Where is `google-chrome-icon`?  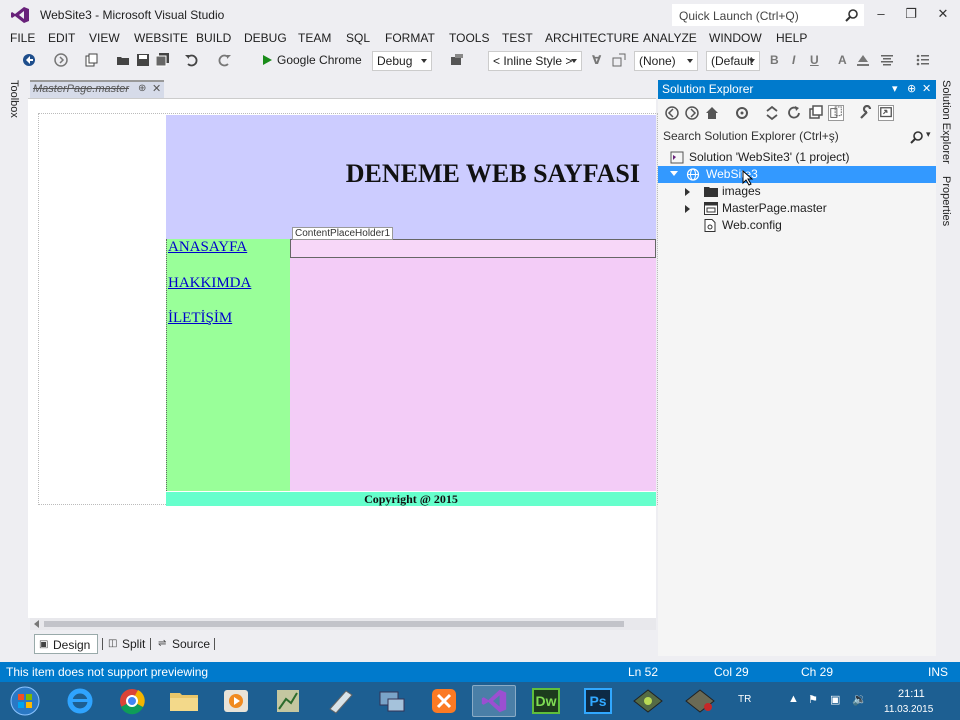 google-chrome-icon is located at coordinates (132, 701).